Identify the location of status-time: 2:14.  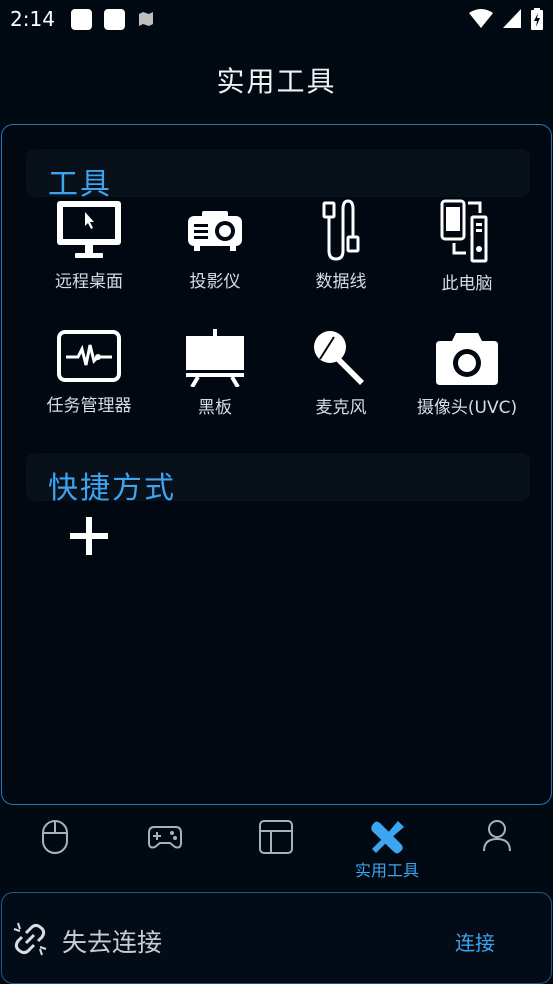
(32, 19).